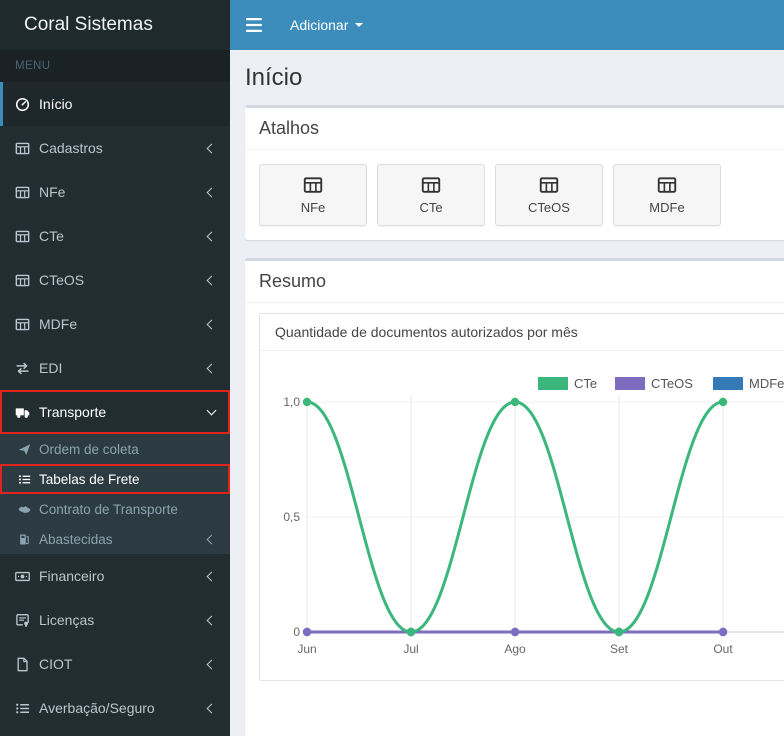  What do you see at coordinates (115, 576) in the screenshot?
I see `sidebar-link-financeiro: Financeiro` at bounding box center [115, 576].